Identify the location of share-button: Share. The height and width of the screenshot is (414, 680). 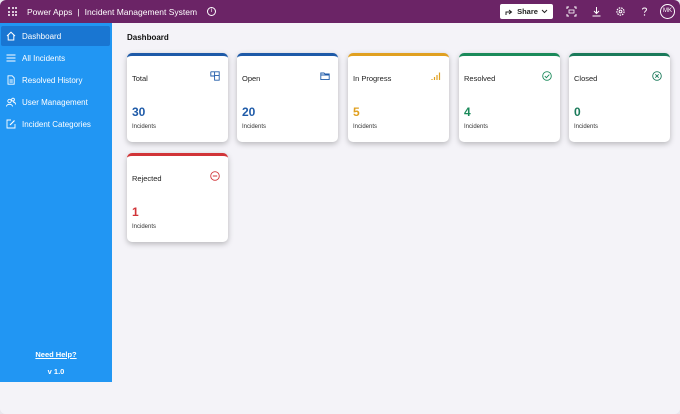
(526, 11).